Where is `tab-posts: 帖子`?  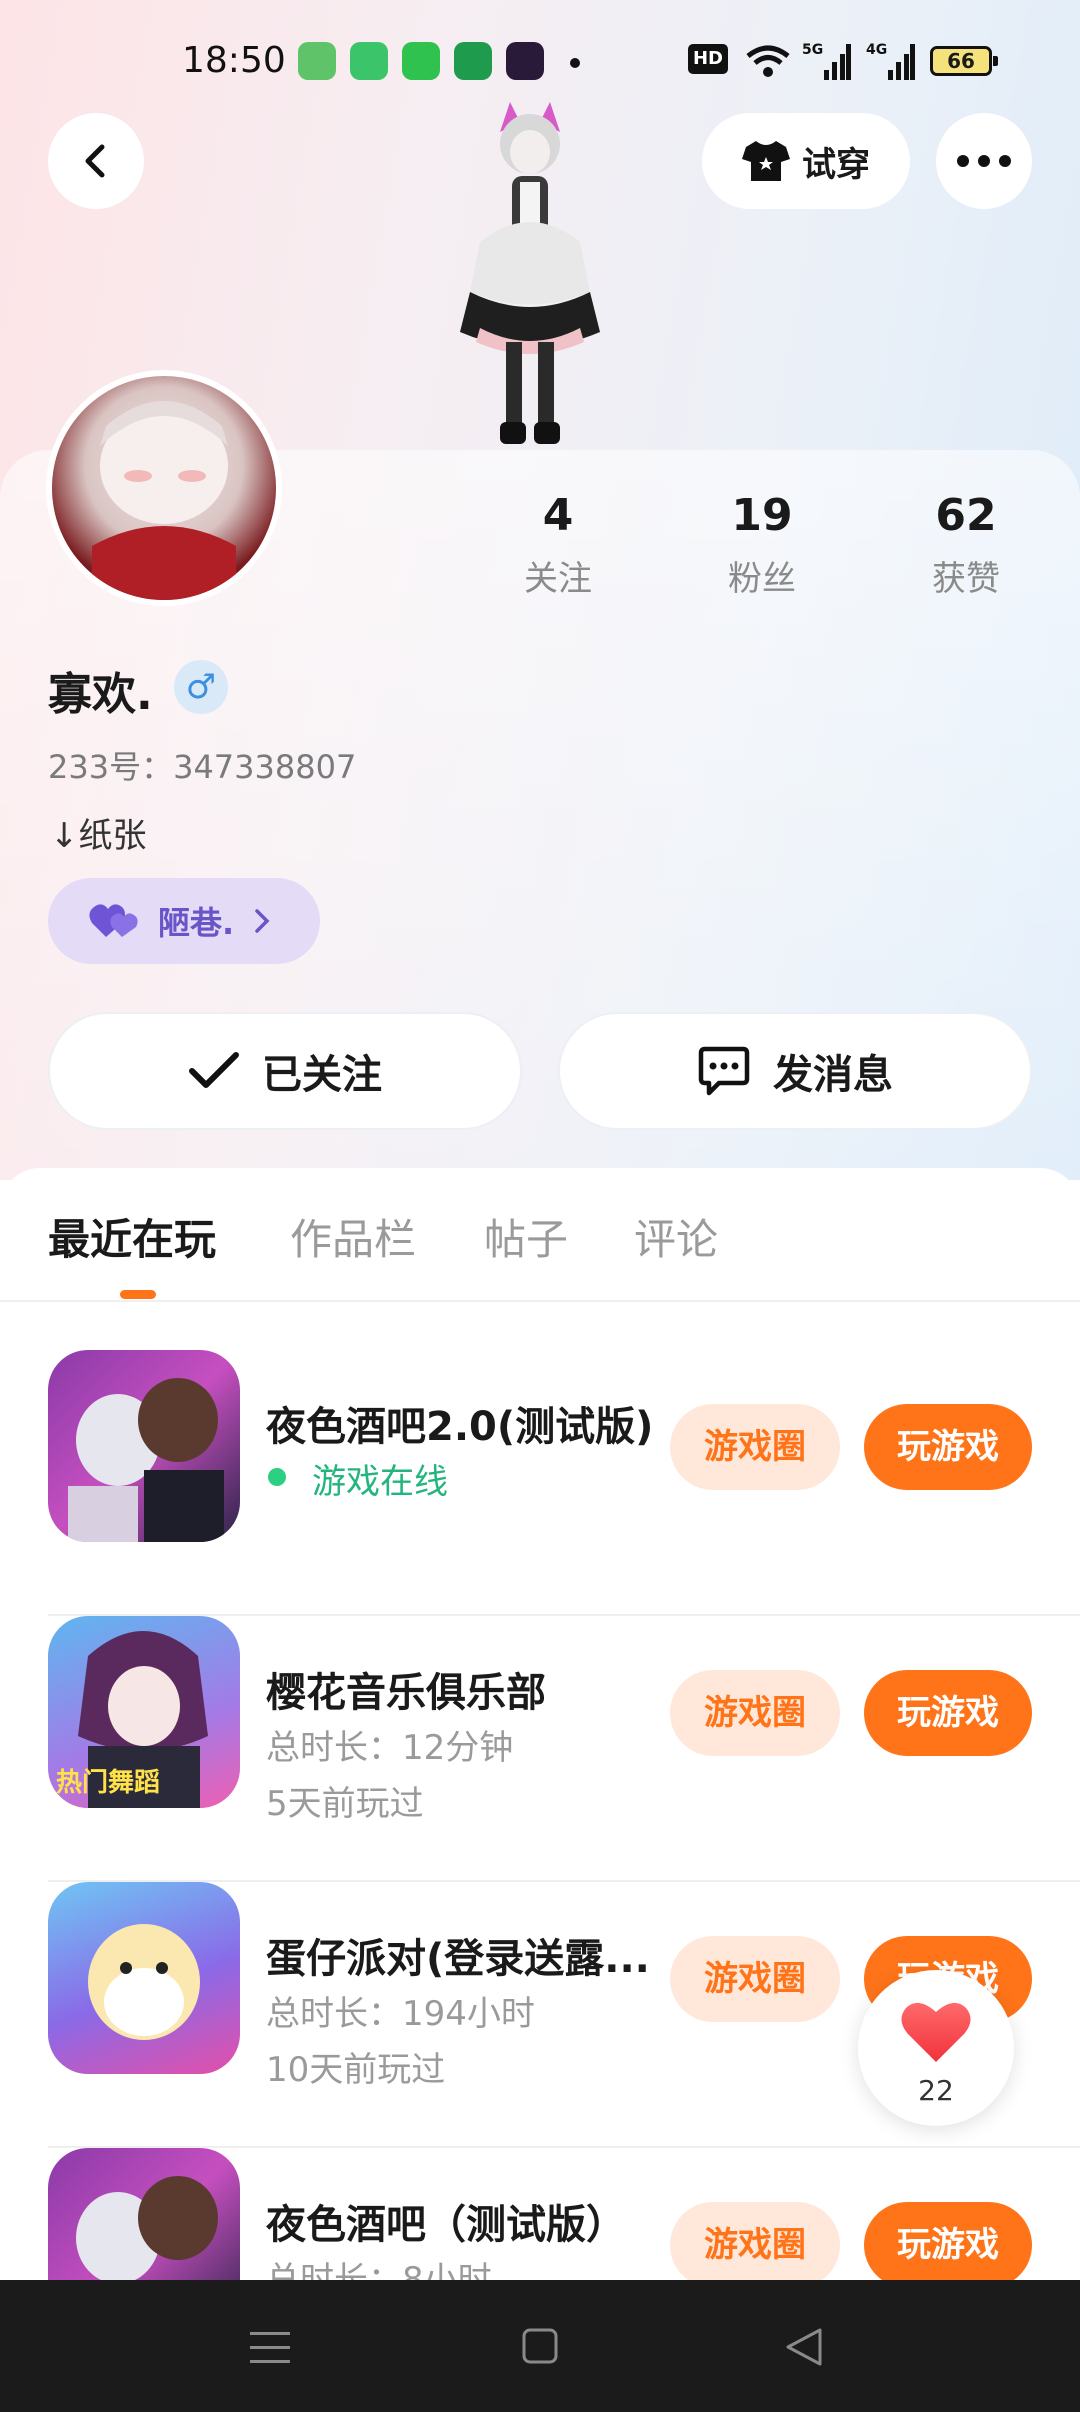
tab-posts: 帖子 is located at coordinates (526, 1236).